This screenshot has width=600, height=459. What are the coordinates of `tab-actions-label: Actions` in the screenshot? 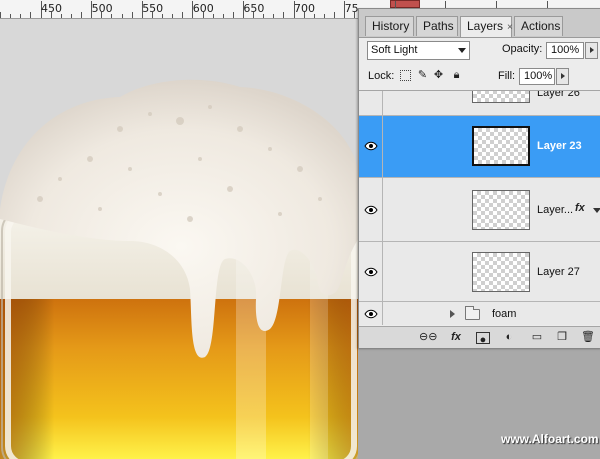 It's located at (541, 26).